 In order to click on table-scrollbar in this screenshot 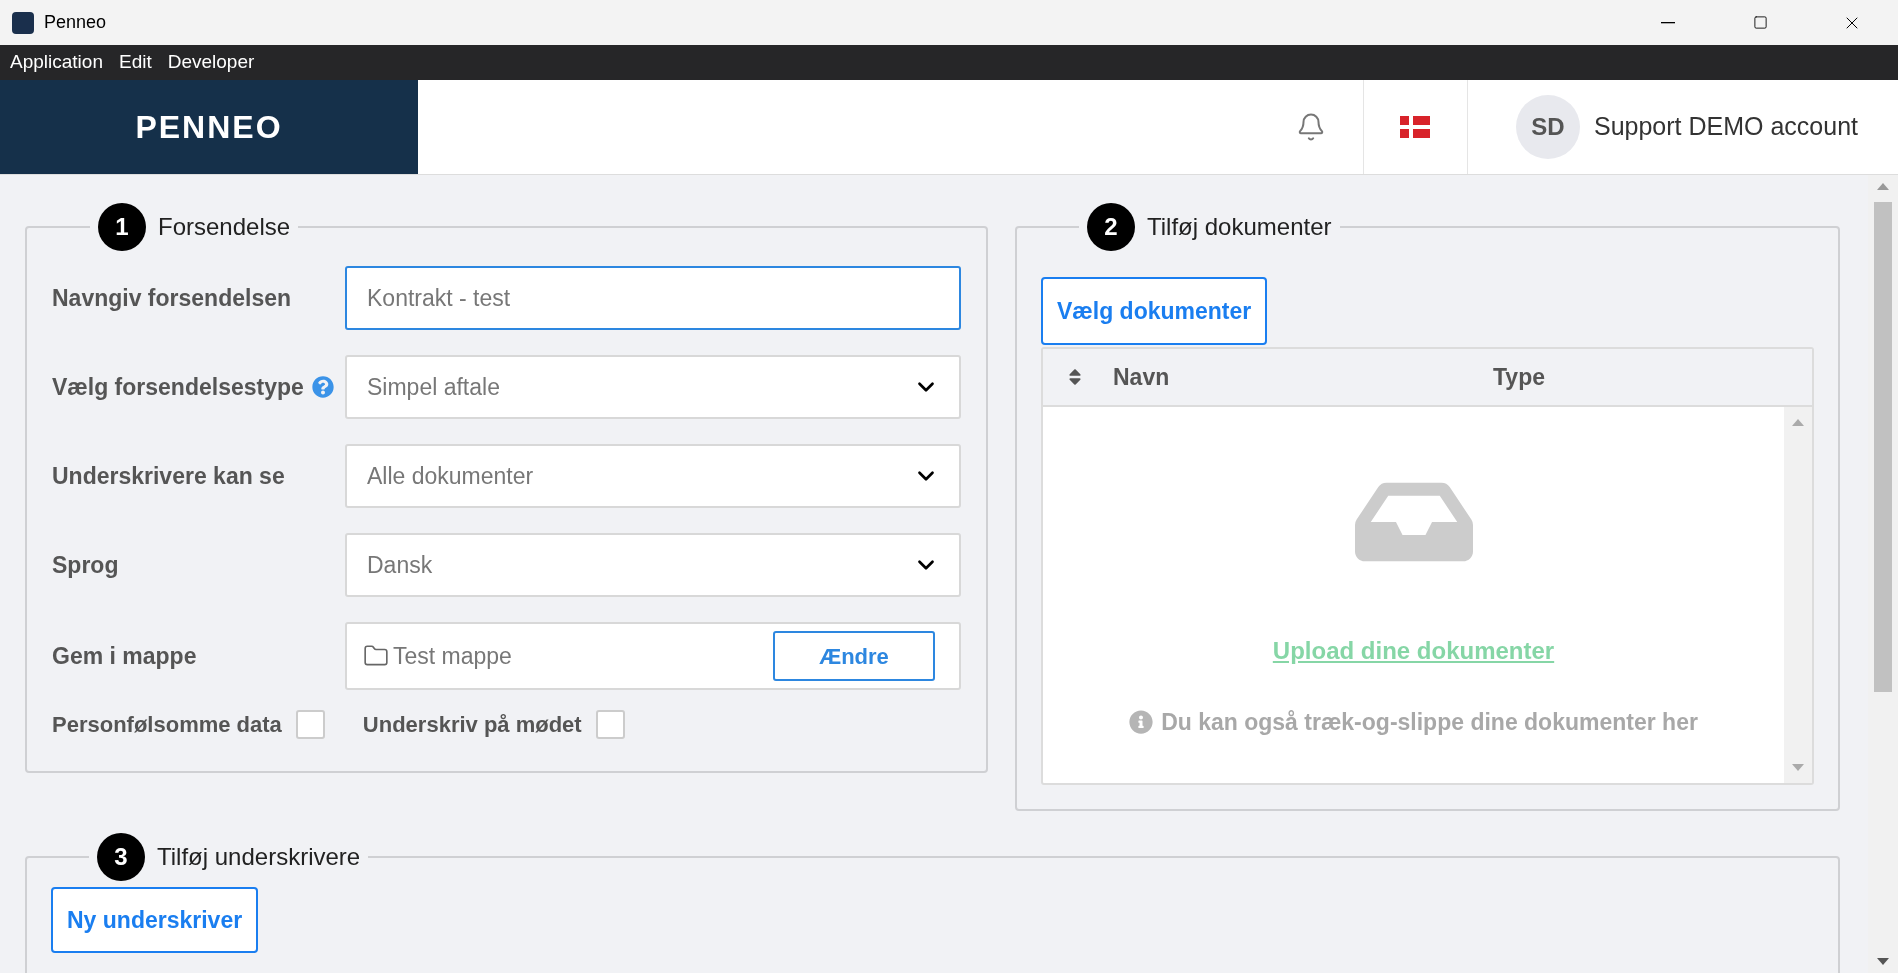, I will do `click(1798, 595)`.